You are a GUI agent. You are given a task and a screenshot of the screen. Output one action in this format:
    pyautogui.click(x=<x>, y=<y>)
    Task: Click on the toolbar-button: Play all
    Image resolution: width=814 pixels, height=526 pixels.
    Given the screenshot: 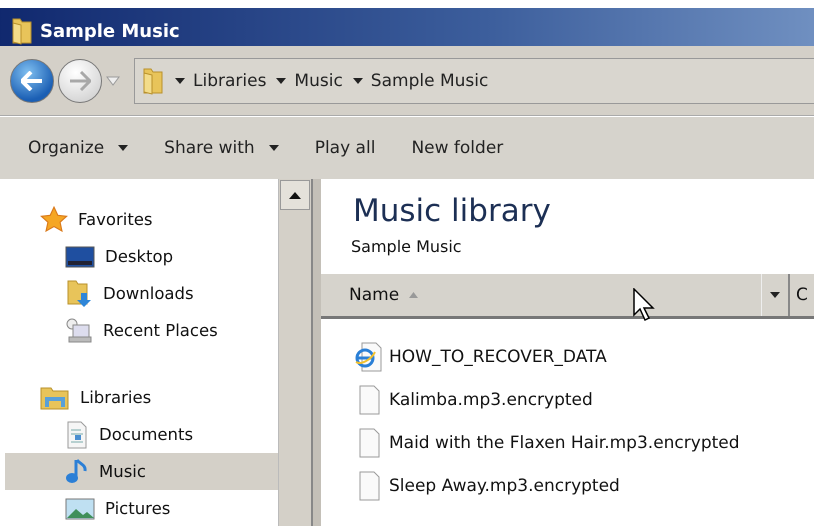 What is the action you would take?
    pyautogui.click(x=345, y=148)
    